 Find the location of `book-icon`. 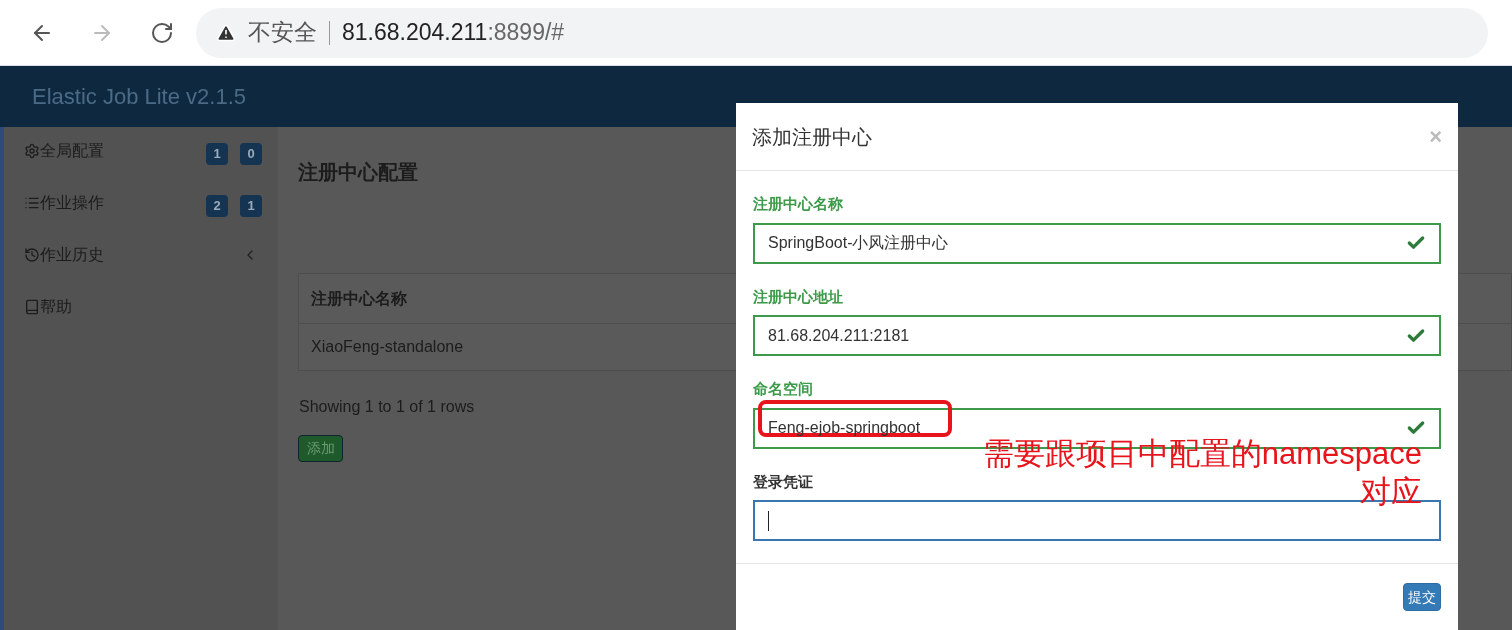

book-icon is located at coordinates (32, 307).